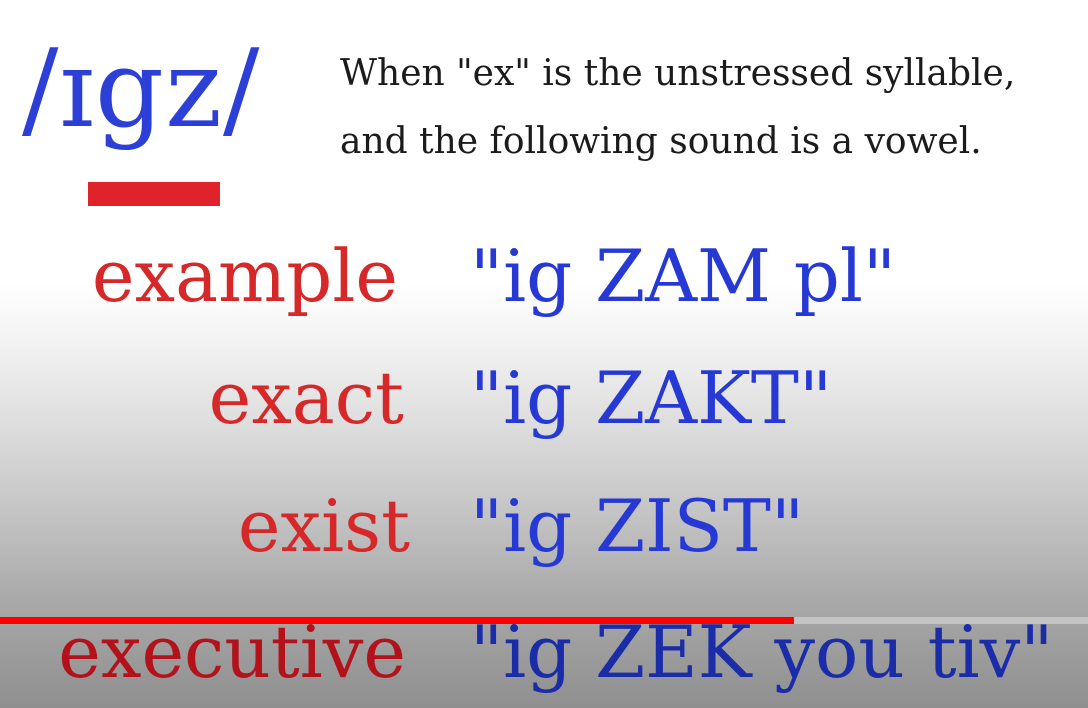 The image size is (1088, 708). I want to click on example-row: example "ig ZAM pl", so click(544, 290).